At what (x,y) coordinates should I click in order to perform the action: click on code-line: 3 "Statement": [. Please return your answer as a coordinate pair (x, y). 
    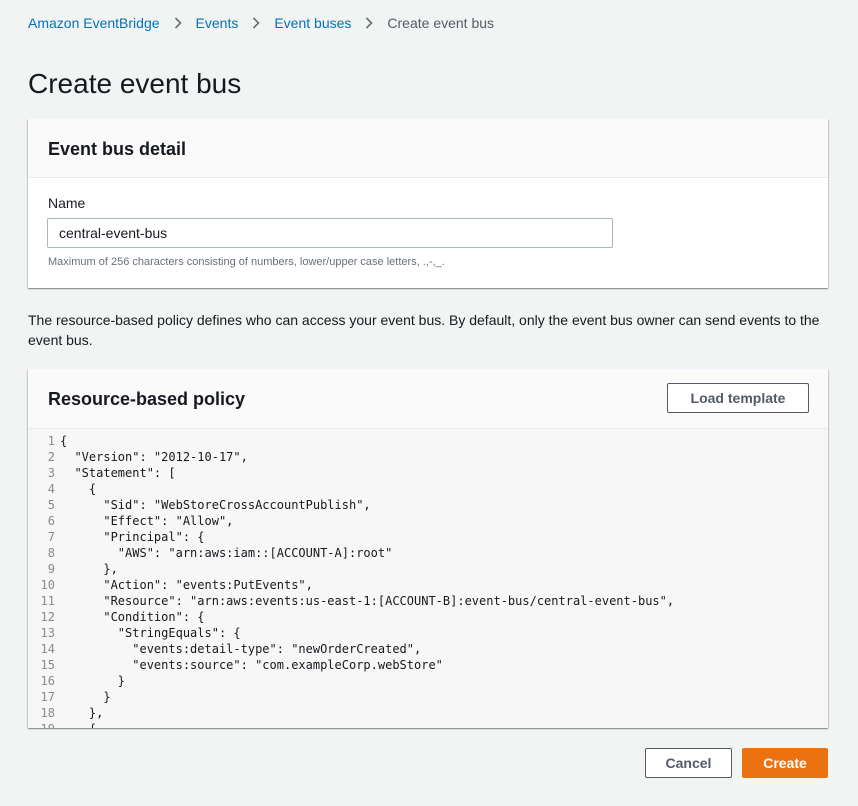
    Looking at the image, I should click on (351, 473).